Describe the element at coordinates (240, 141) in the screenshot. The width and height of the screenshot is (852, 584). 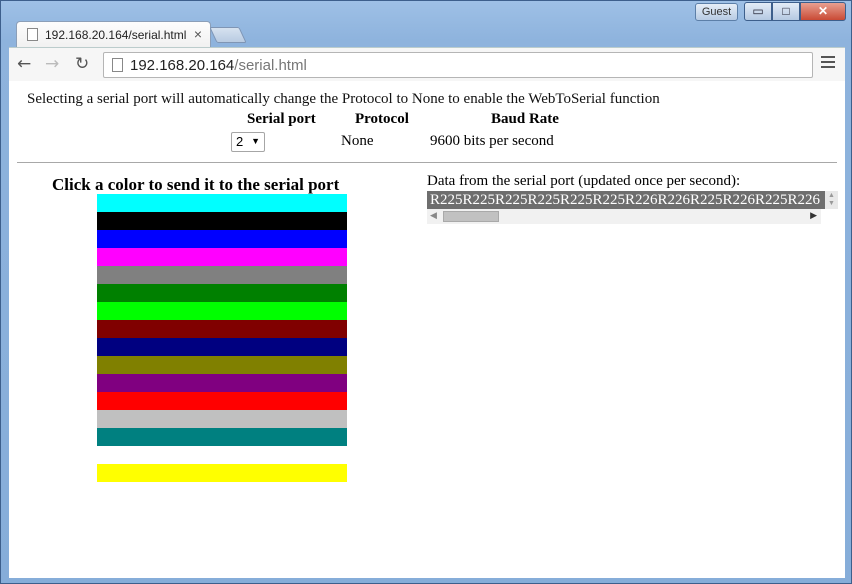
I see `serial-port-value: 2` at that location.